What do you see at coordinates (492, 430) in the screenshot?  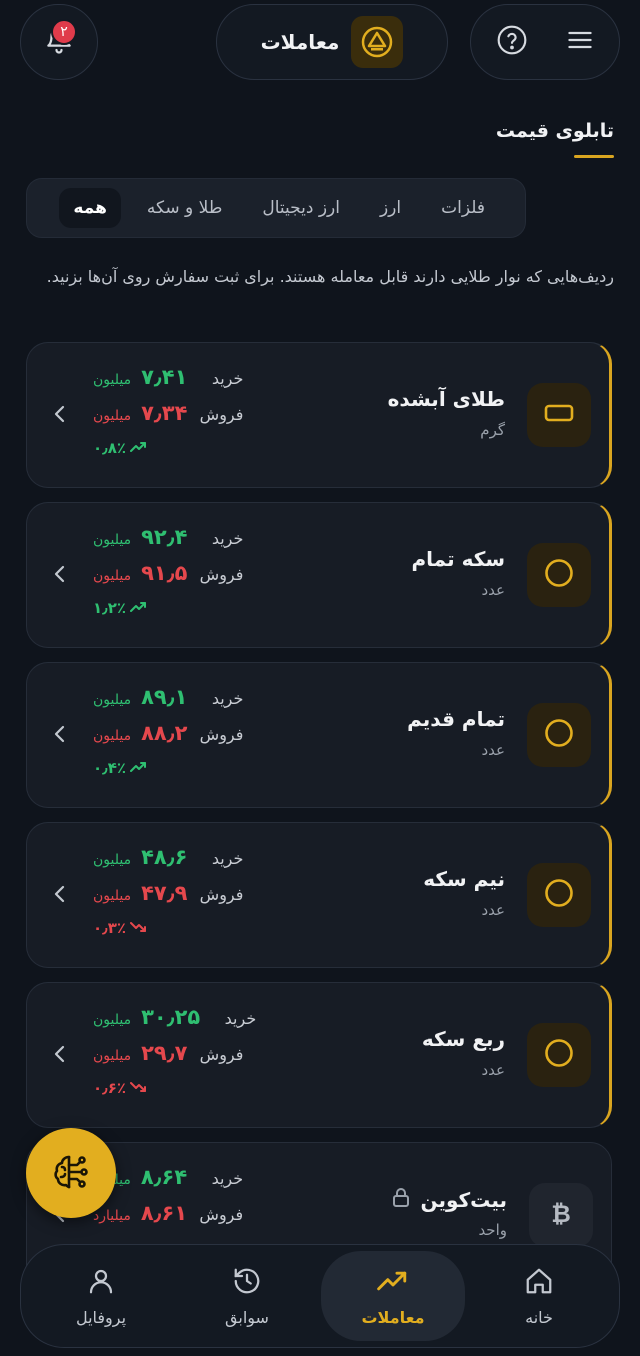 I see `asset-unit: گرم` at bounding box center [492, 430].